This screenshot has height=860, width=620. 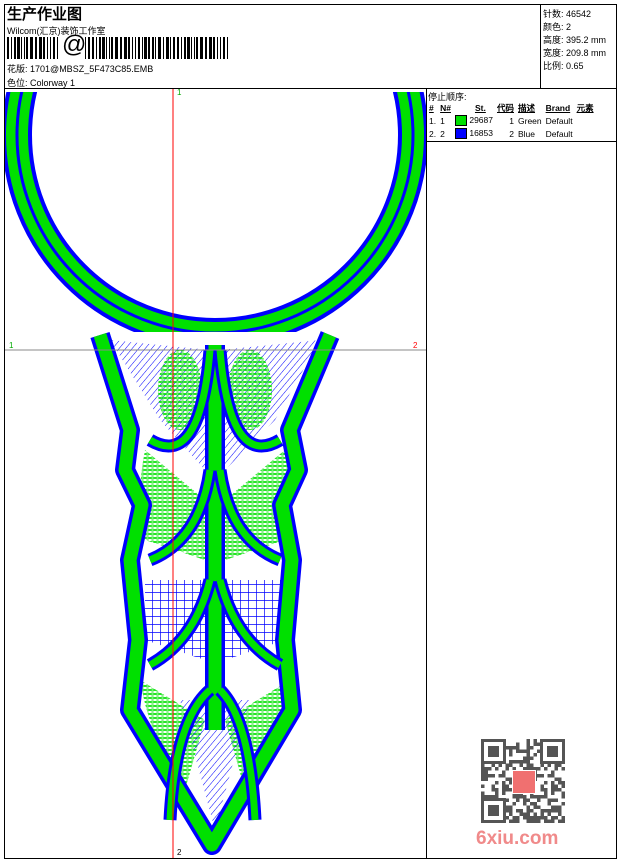 What do you see at coordinates (45, 14) in the screenshot?
I see `page-title: 生产作业图` at bounding box center [45, 14].